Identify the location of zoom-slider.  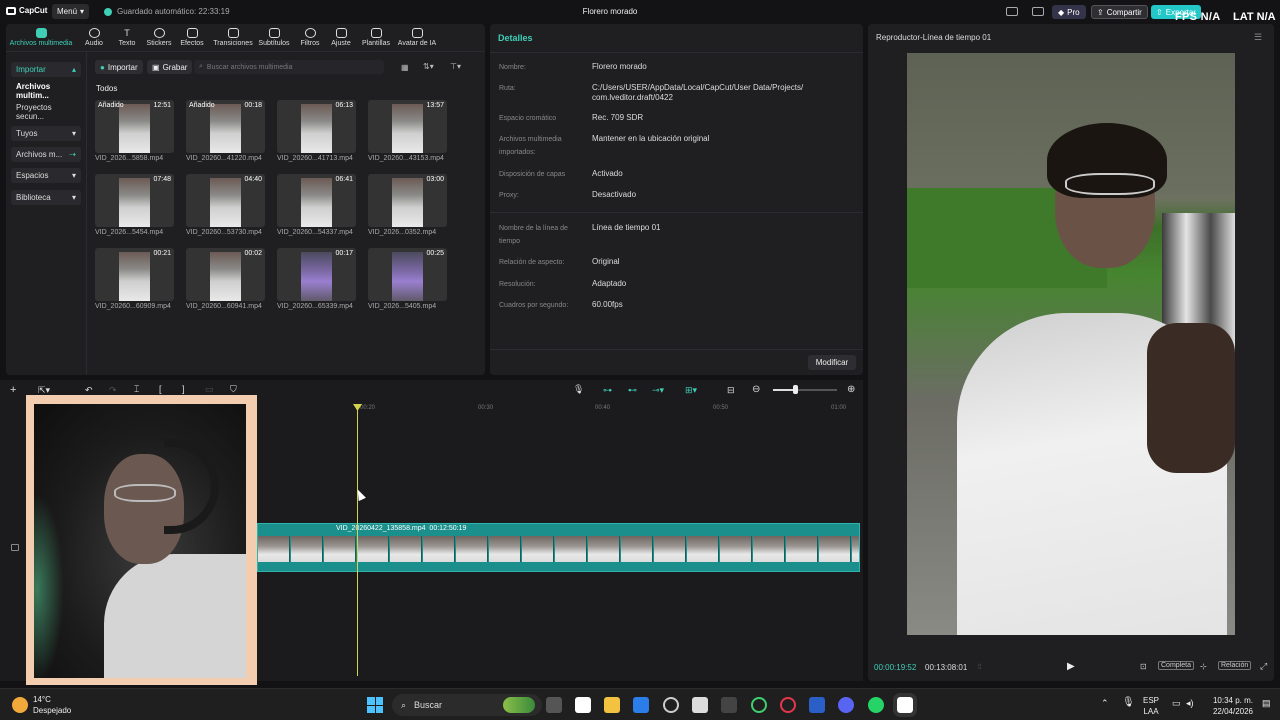
(805, 390).